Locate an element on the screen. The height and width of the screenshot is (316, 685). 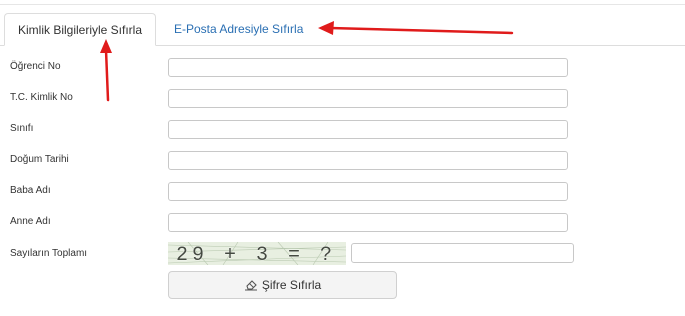
reset-password-button-label: Şifre Sıfırla is located at coordinates (291, 285).